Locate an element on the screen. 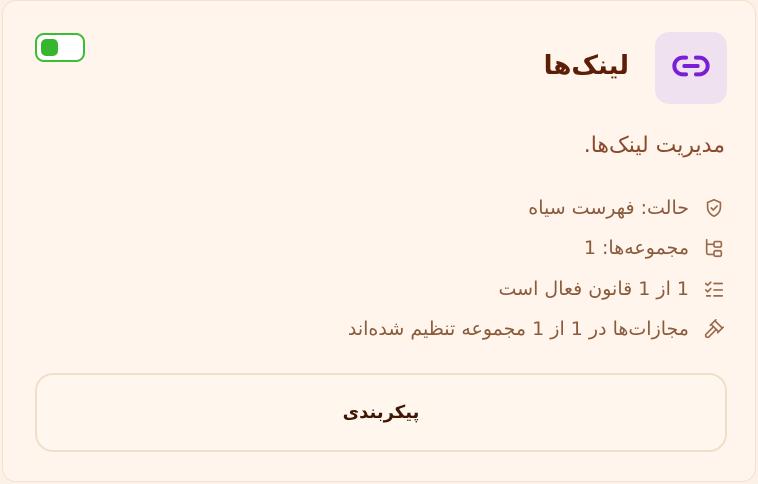 The image size is (758, 484). info-text-collections: مجموعه‌ها: 1 is located at coordinates (636, 248).